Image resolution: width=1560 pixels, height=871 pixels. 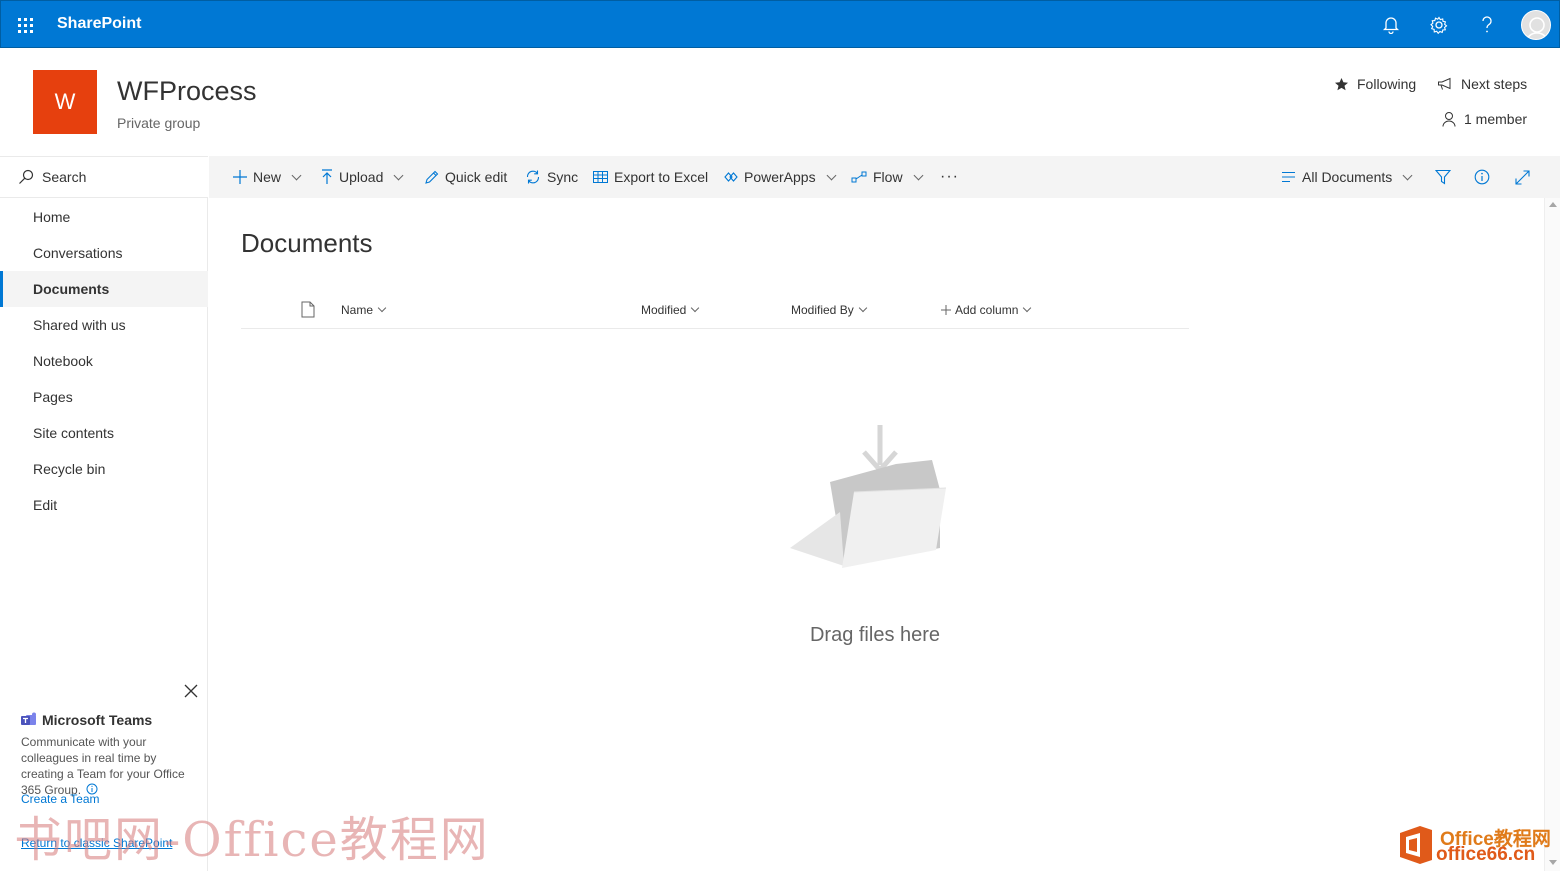 What do you see at coordinates (307, 243) in the screenshot?
I see `page-title: Documents` at bounding box center [307, 243].